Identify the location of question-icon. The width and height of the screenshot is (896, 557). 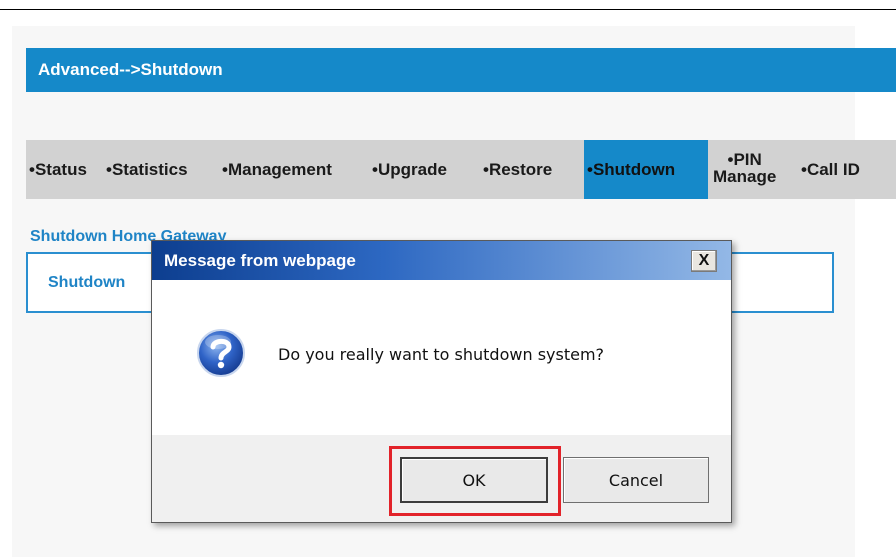
(221, 353).